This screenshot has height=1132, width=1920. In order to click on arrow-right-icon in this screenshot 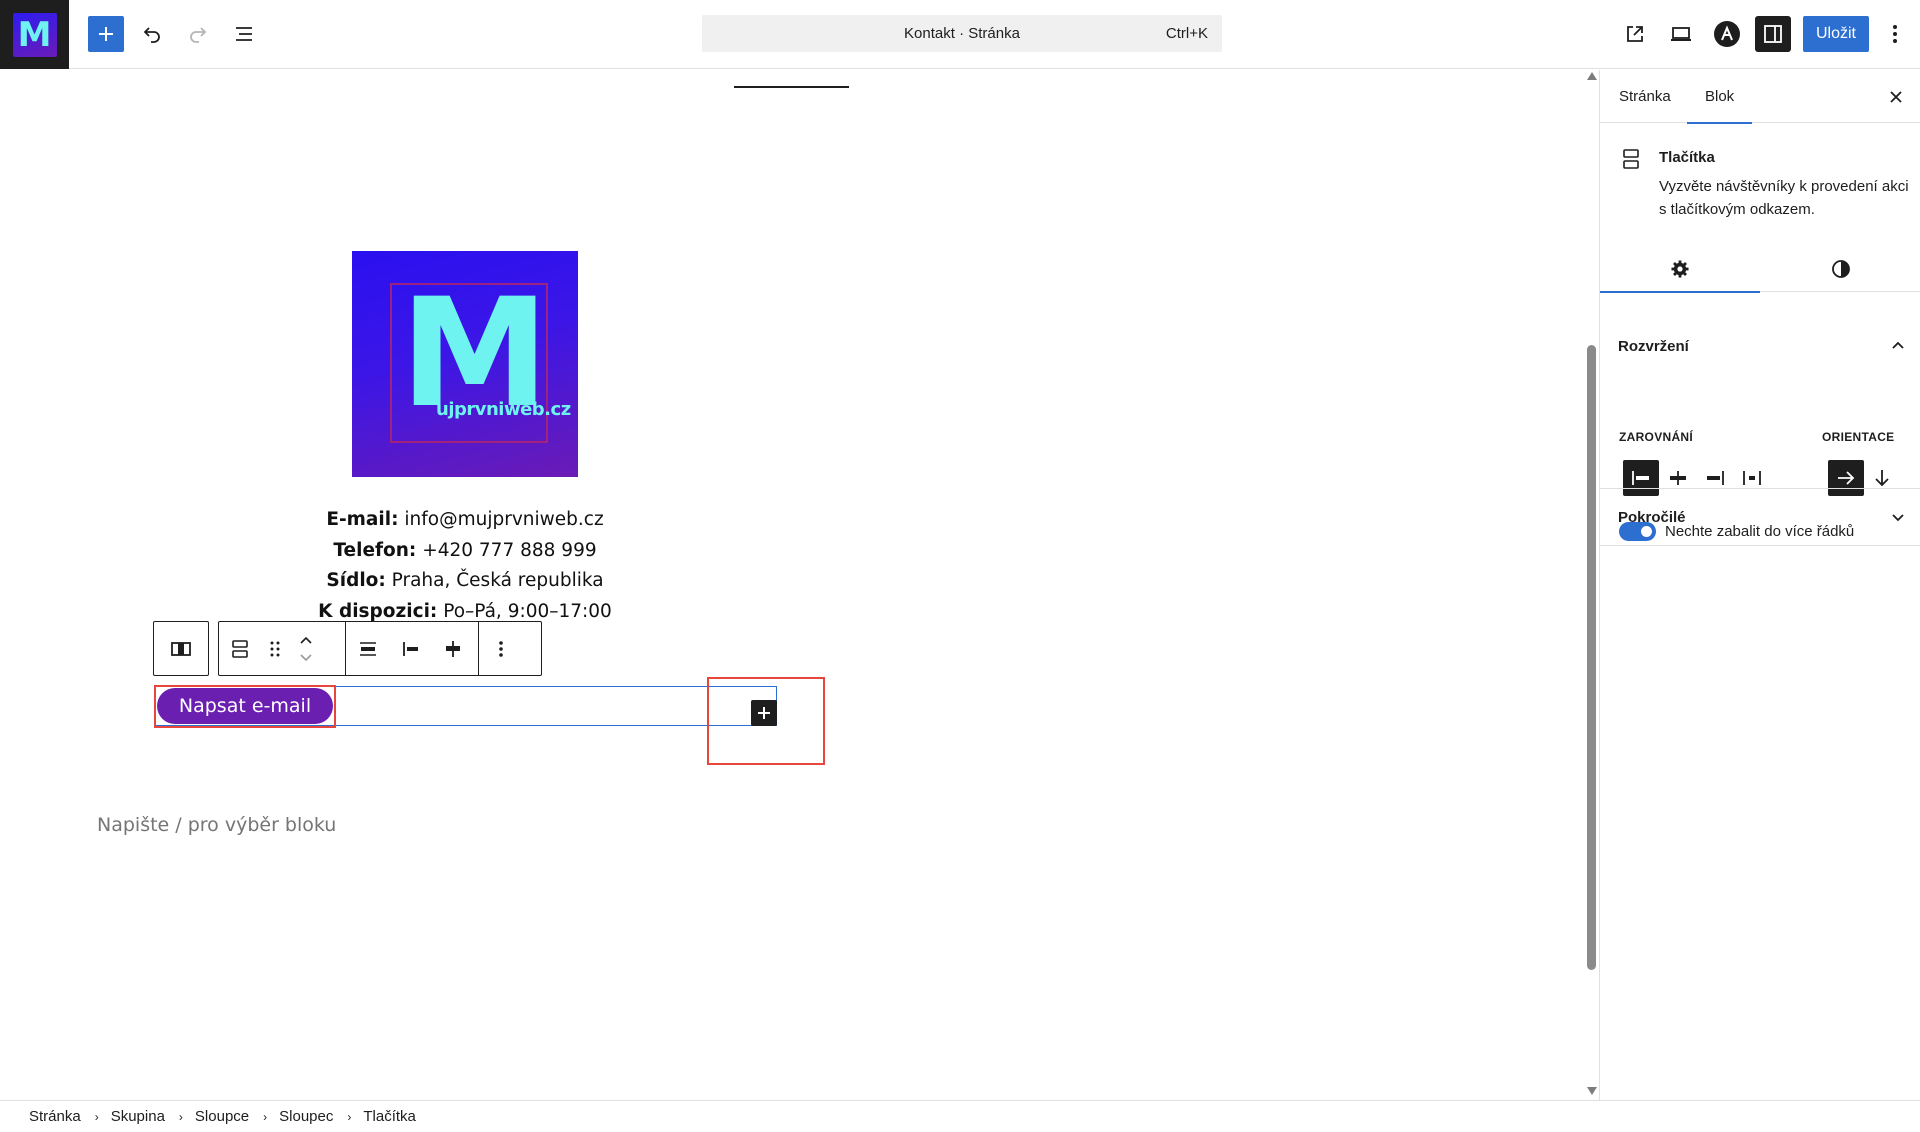, I will do `click(1846, 478)`.